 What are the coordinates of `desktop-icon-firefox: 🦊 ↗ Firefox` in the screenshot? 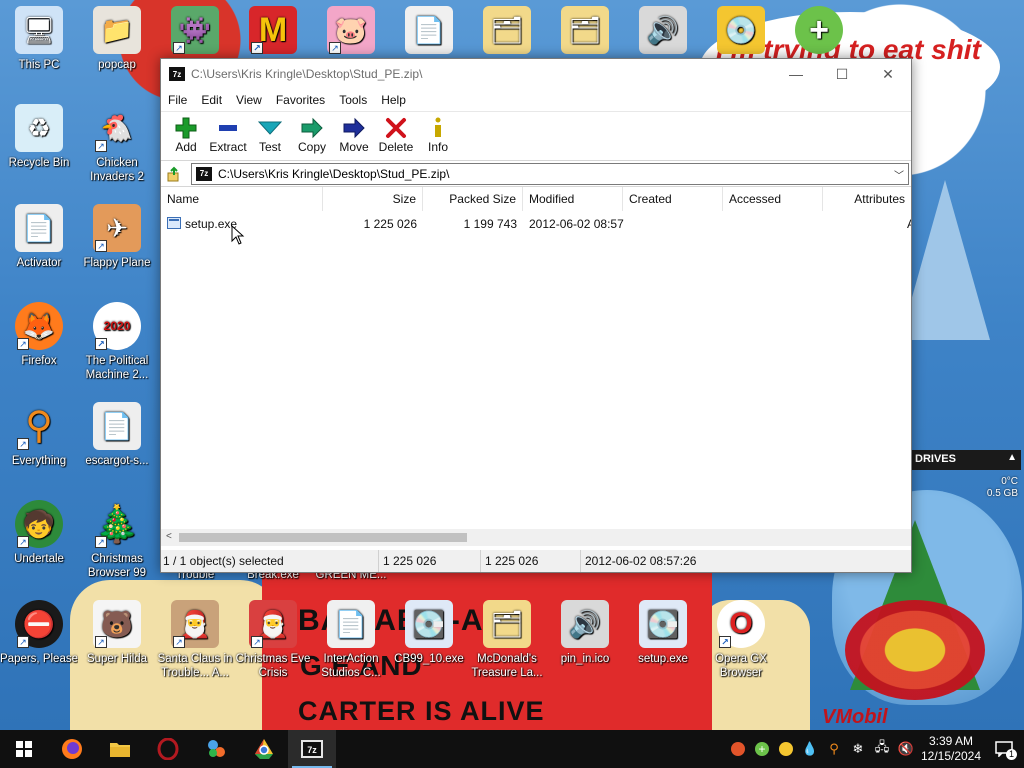 It's located at (39, 335).